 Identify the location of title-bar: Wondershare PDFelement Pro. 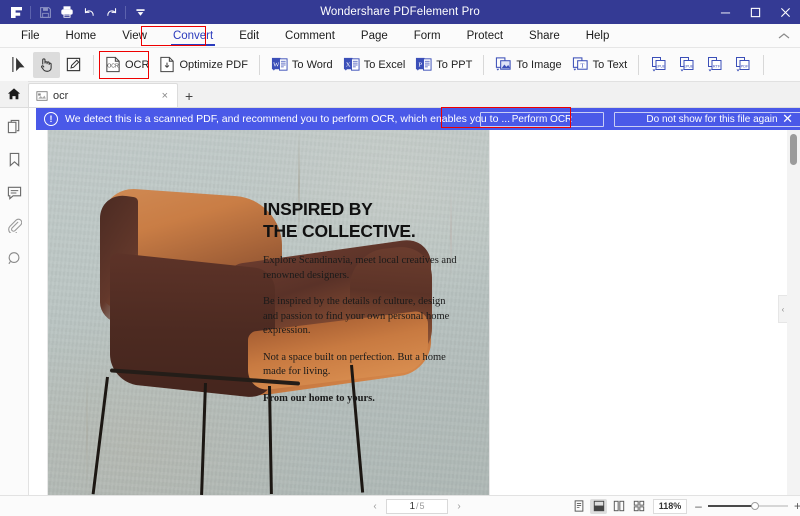
(400, 12).